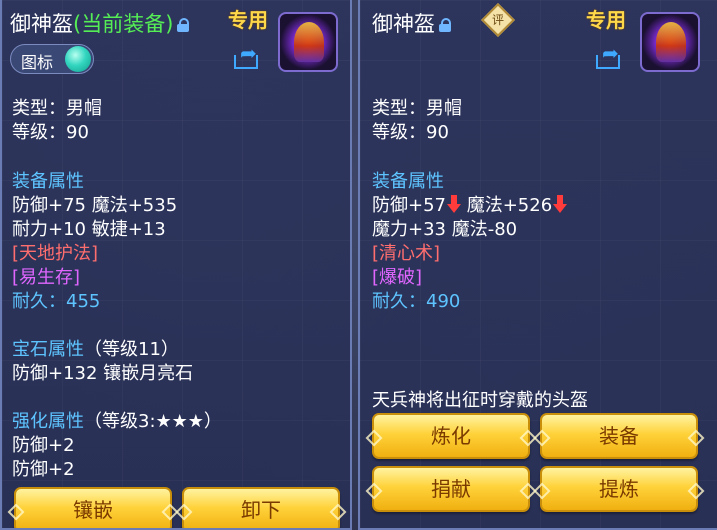 The height and width of the screenshot is (530, 717). What do you see at coordinates (131, 349) in the screenshot?
I see `gem-level: （等级11）` at bounding box center [131, 349].